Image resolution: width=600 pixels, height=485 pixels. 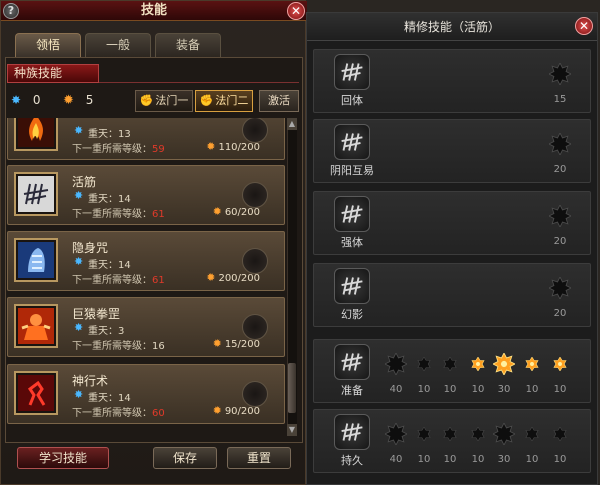 I want to click on method-one-label: 法门一, so click(x=172, y=100).